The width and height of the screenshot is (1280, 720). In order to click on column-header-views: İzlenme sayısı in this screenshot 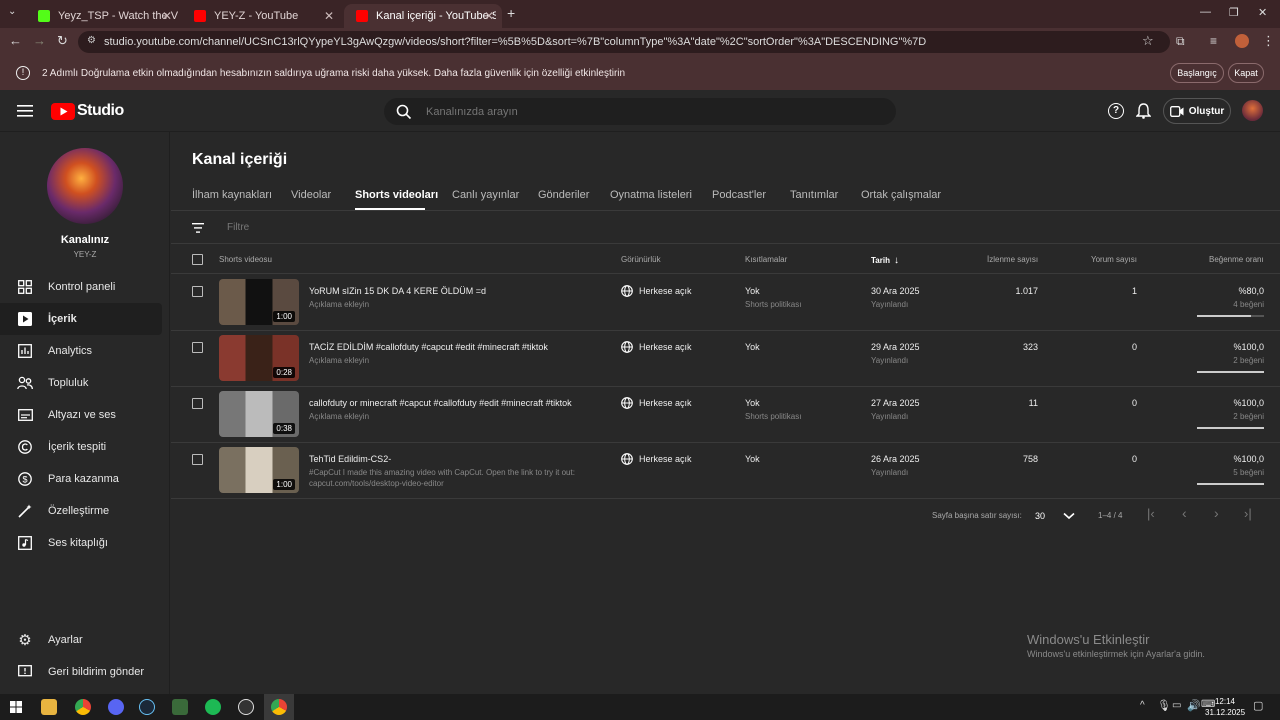, I will do `click(1012, 259)`.